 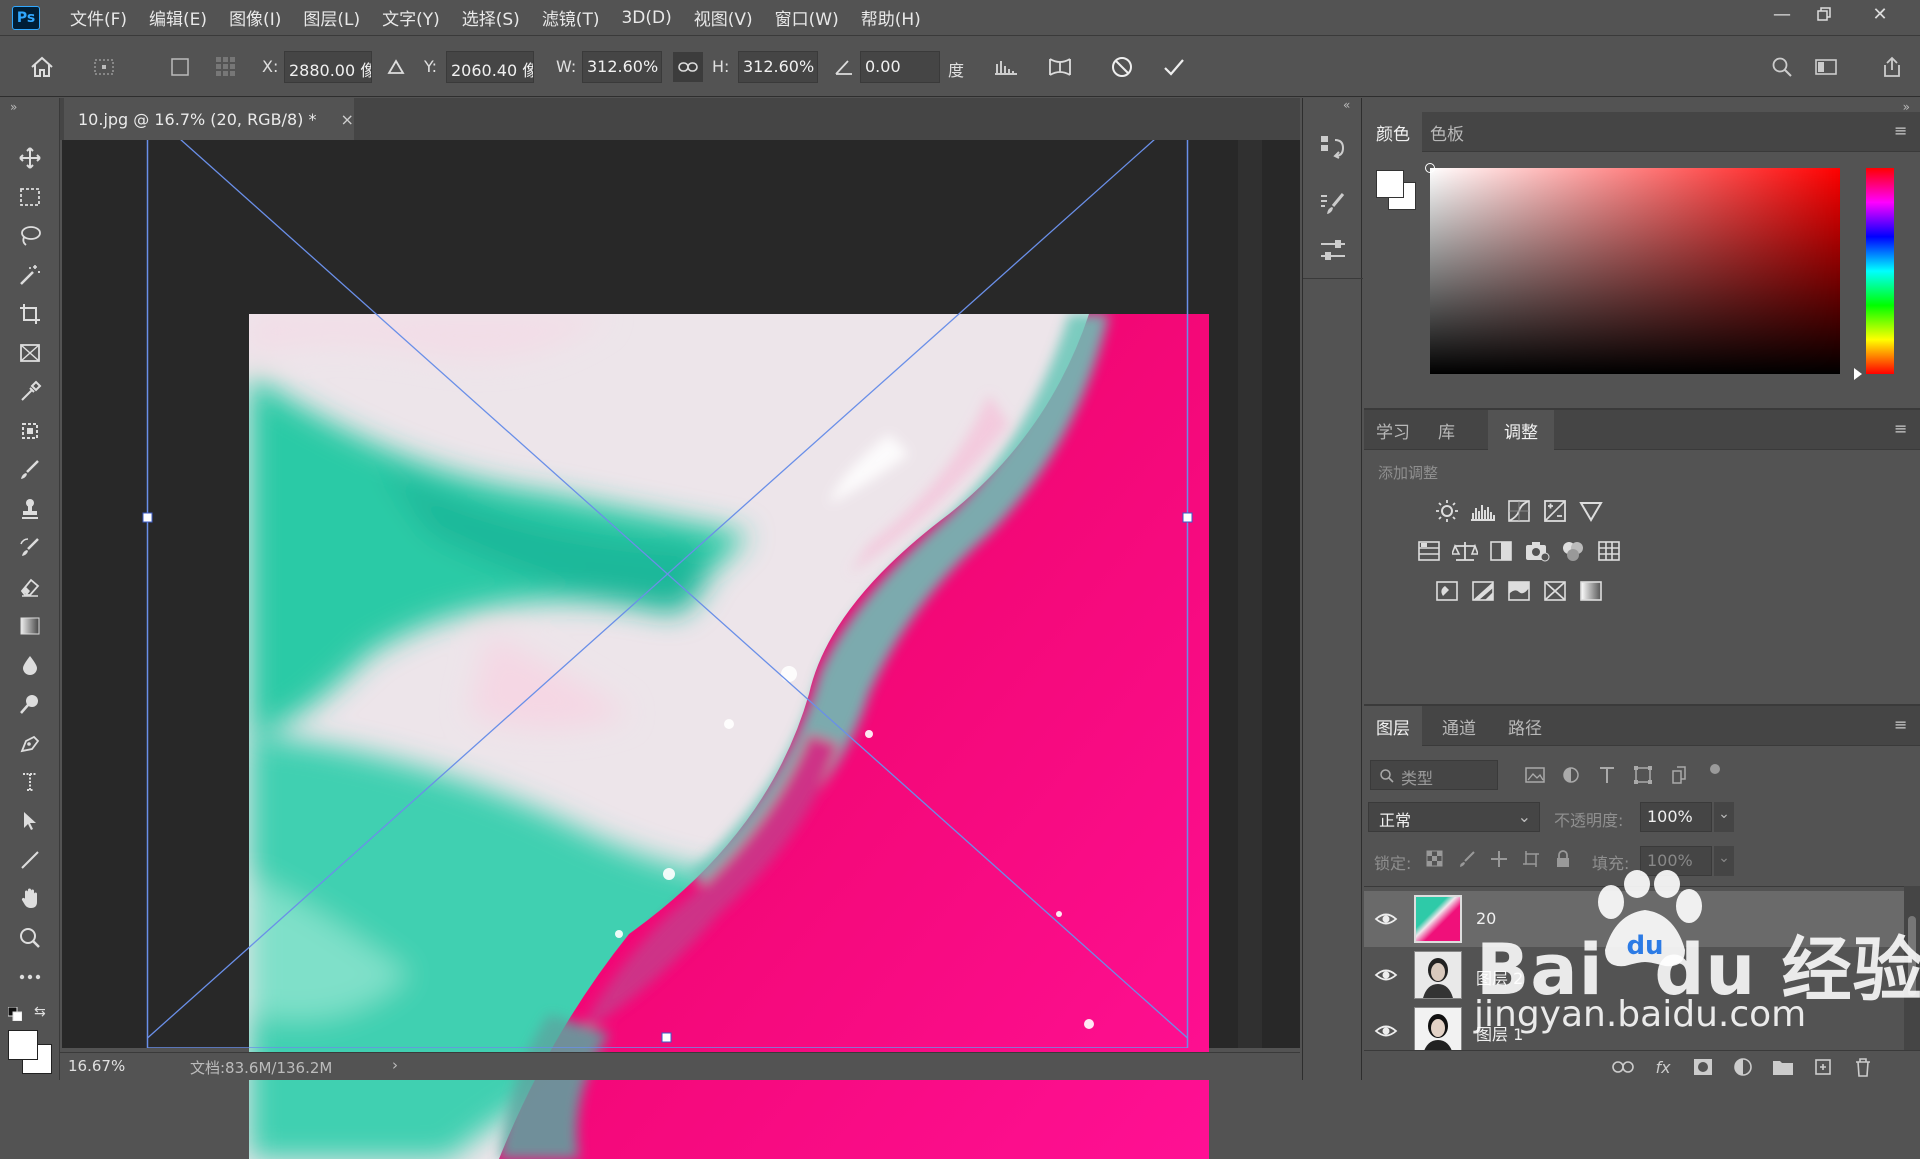 I want to click on zoom-level: 16.67%, so click(x=96, y=1066).